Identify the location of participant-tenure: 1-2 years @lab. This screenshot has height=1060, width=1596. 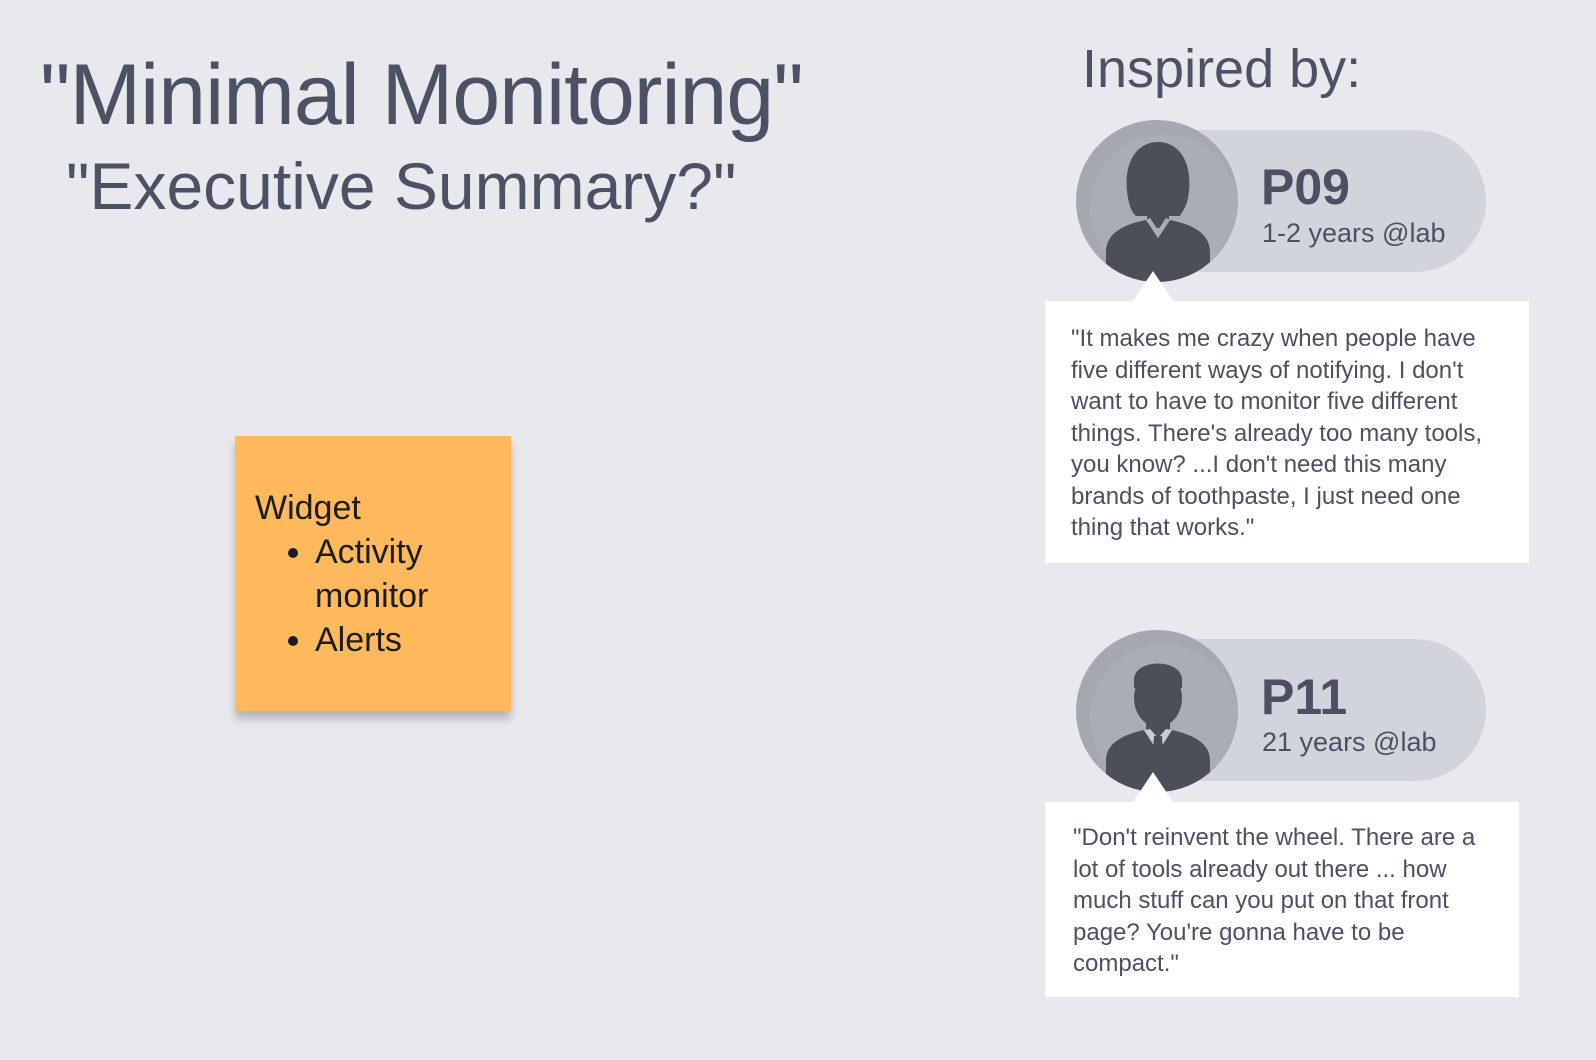
(1354, 233).